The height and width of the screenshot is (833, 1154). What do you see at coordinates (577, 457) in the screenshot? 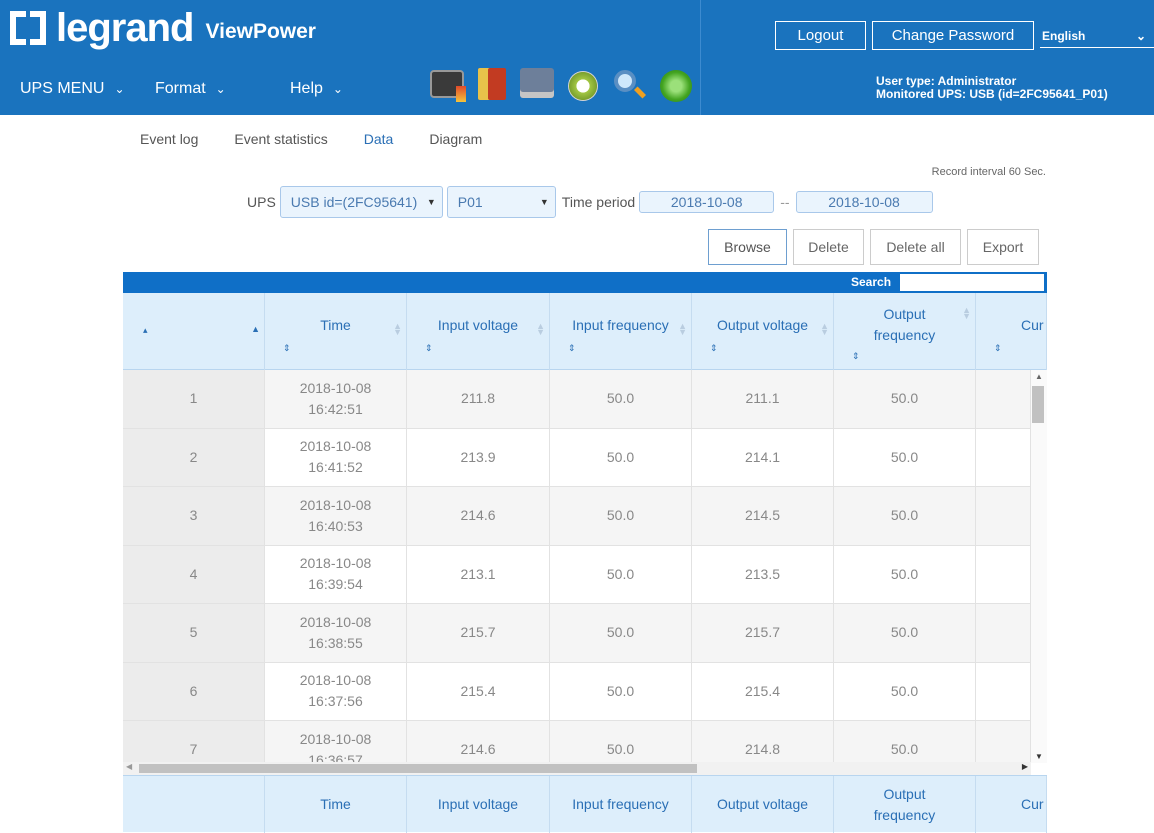
I see `table-row: 2 2018-10-08 16:41:52 213.9 50.0 214.1 50.0` at bounding box center [577, 457].